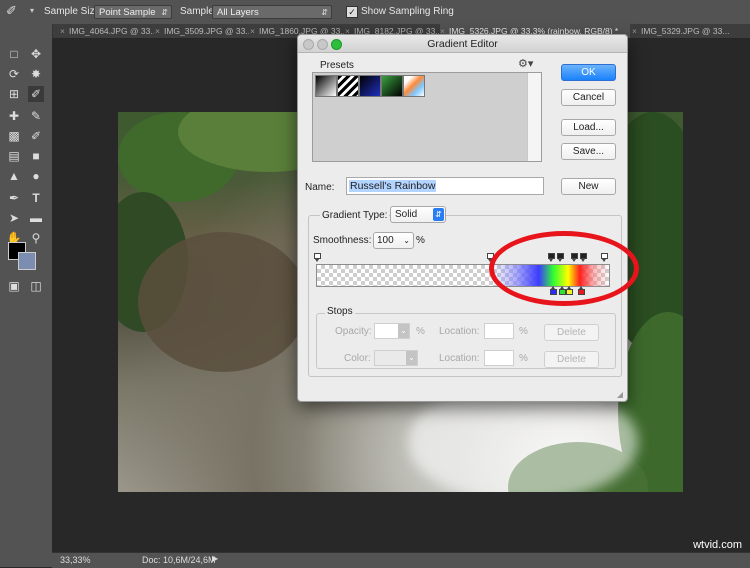 This screenshot has width=750, height=568. Describe the element at coordinates (14, 176) in the screenshot. I see `blur-tool-icon: ▲` at that location.